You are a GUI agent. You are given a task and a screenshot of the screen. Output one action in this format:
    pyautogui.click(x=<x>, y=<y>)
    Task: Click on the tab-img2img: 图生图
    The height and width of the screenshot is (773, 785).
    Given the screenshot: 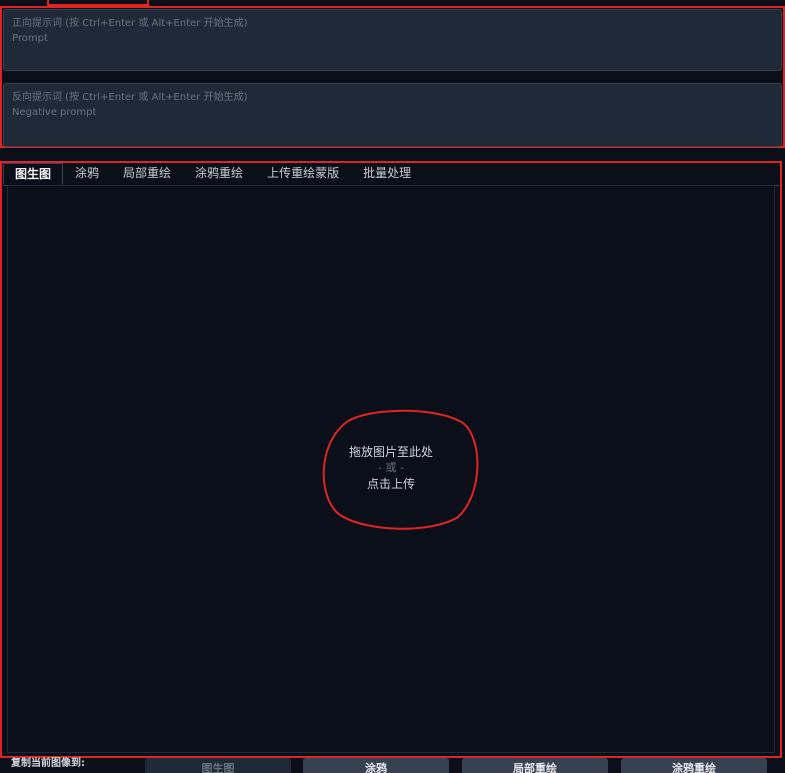 What is the action you would take?
    pyautogui.click(x=33, y=174)
    